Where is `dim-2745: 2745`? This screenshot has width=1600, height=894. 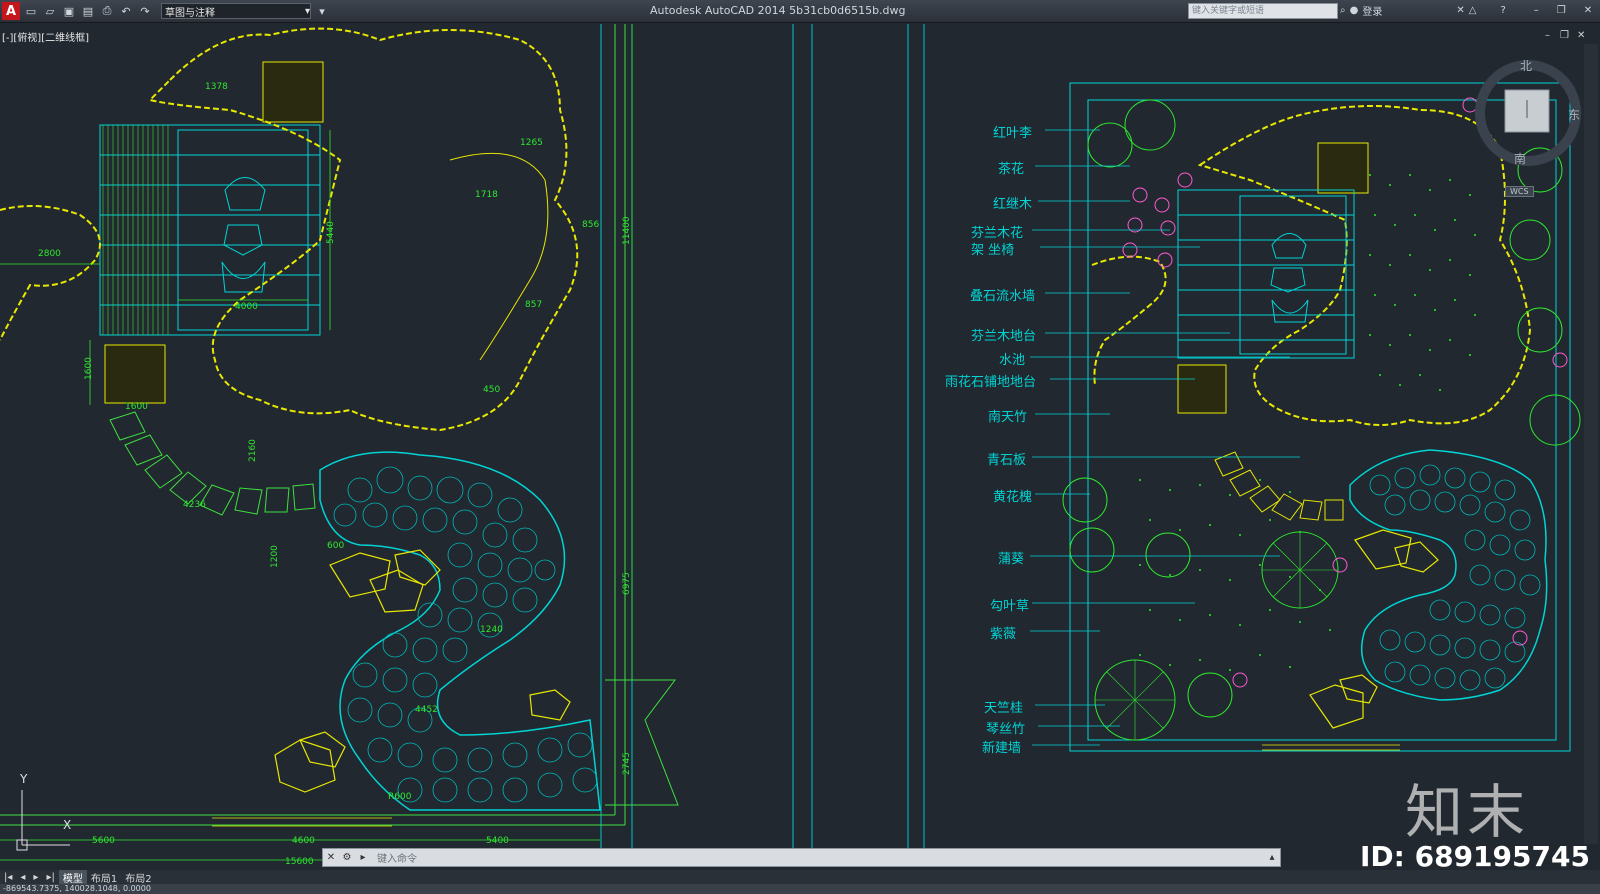 dim-2745: 2745 is located at coordinates (627, 763).